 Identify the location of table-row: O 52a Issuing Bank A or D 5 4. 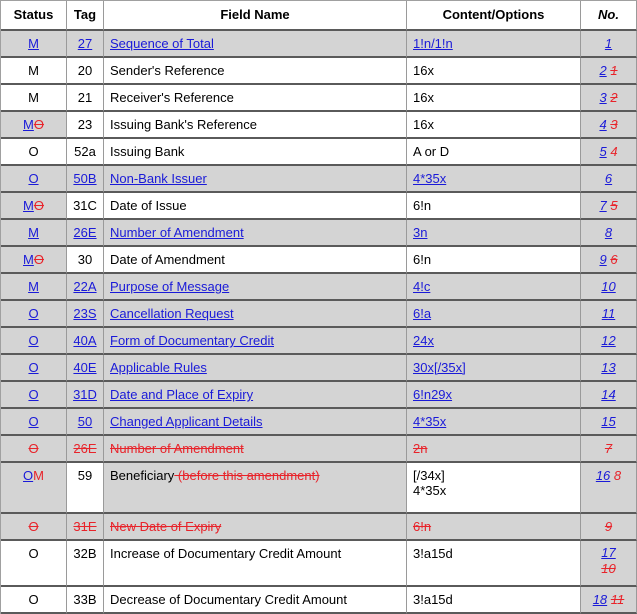
(319, 152).